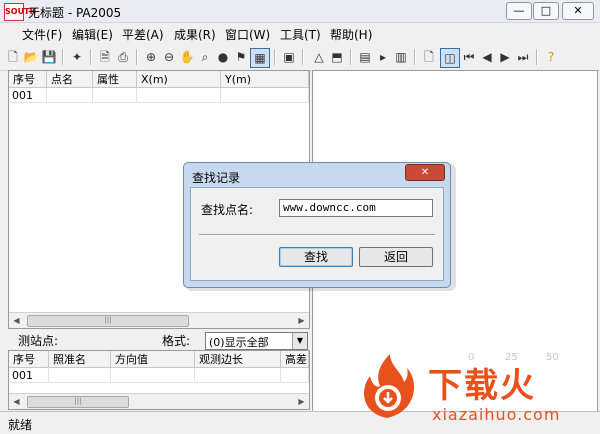 This screenshot has height=434, width=600. I want to click on menu-tools: 工具(T), so click(300, 34).